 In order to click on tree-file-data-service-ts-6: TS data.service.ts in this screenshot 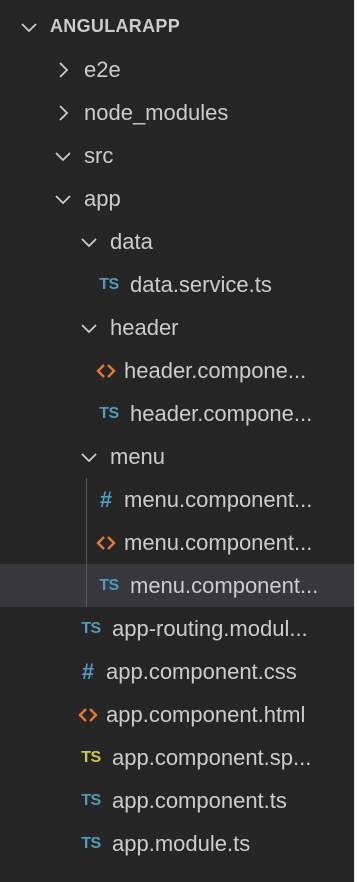, I will do `click(177, 284)`.